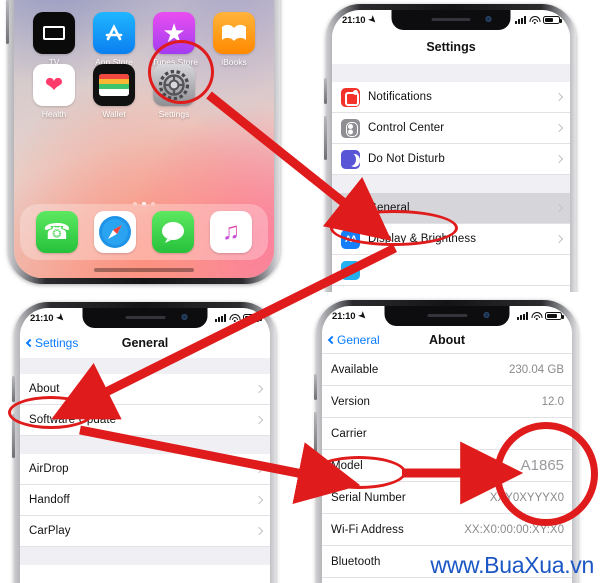 The height and width of the screenshot is (583, 600). What do you see at coordinates (145, 389) in the screenshot?
I see `general-row-about: About` at bounding box center [145, 389].